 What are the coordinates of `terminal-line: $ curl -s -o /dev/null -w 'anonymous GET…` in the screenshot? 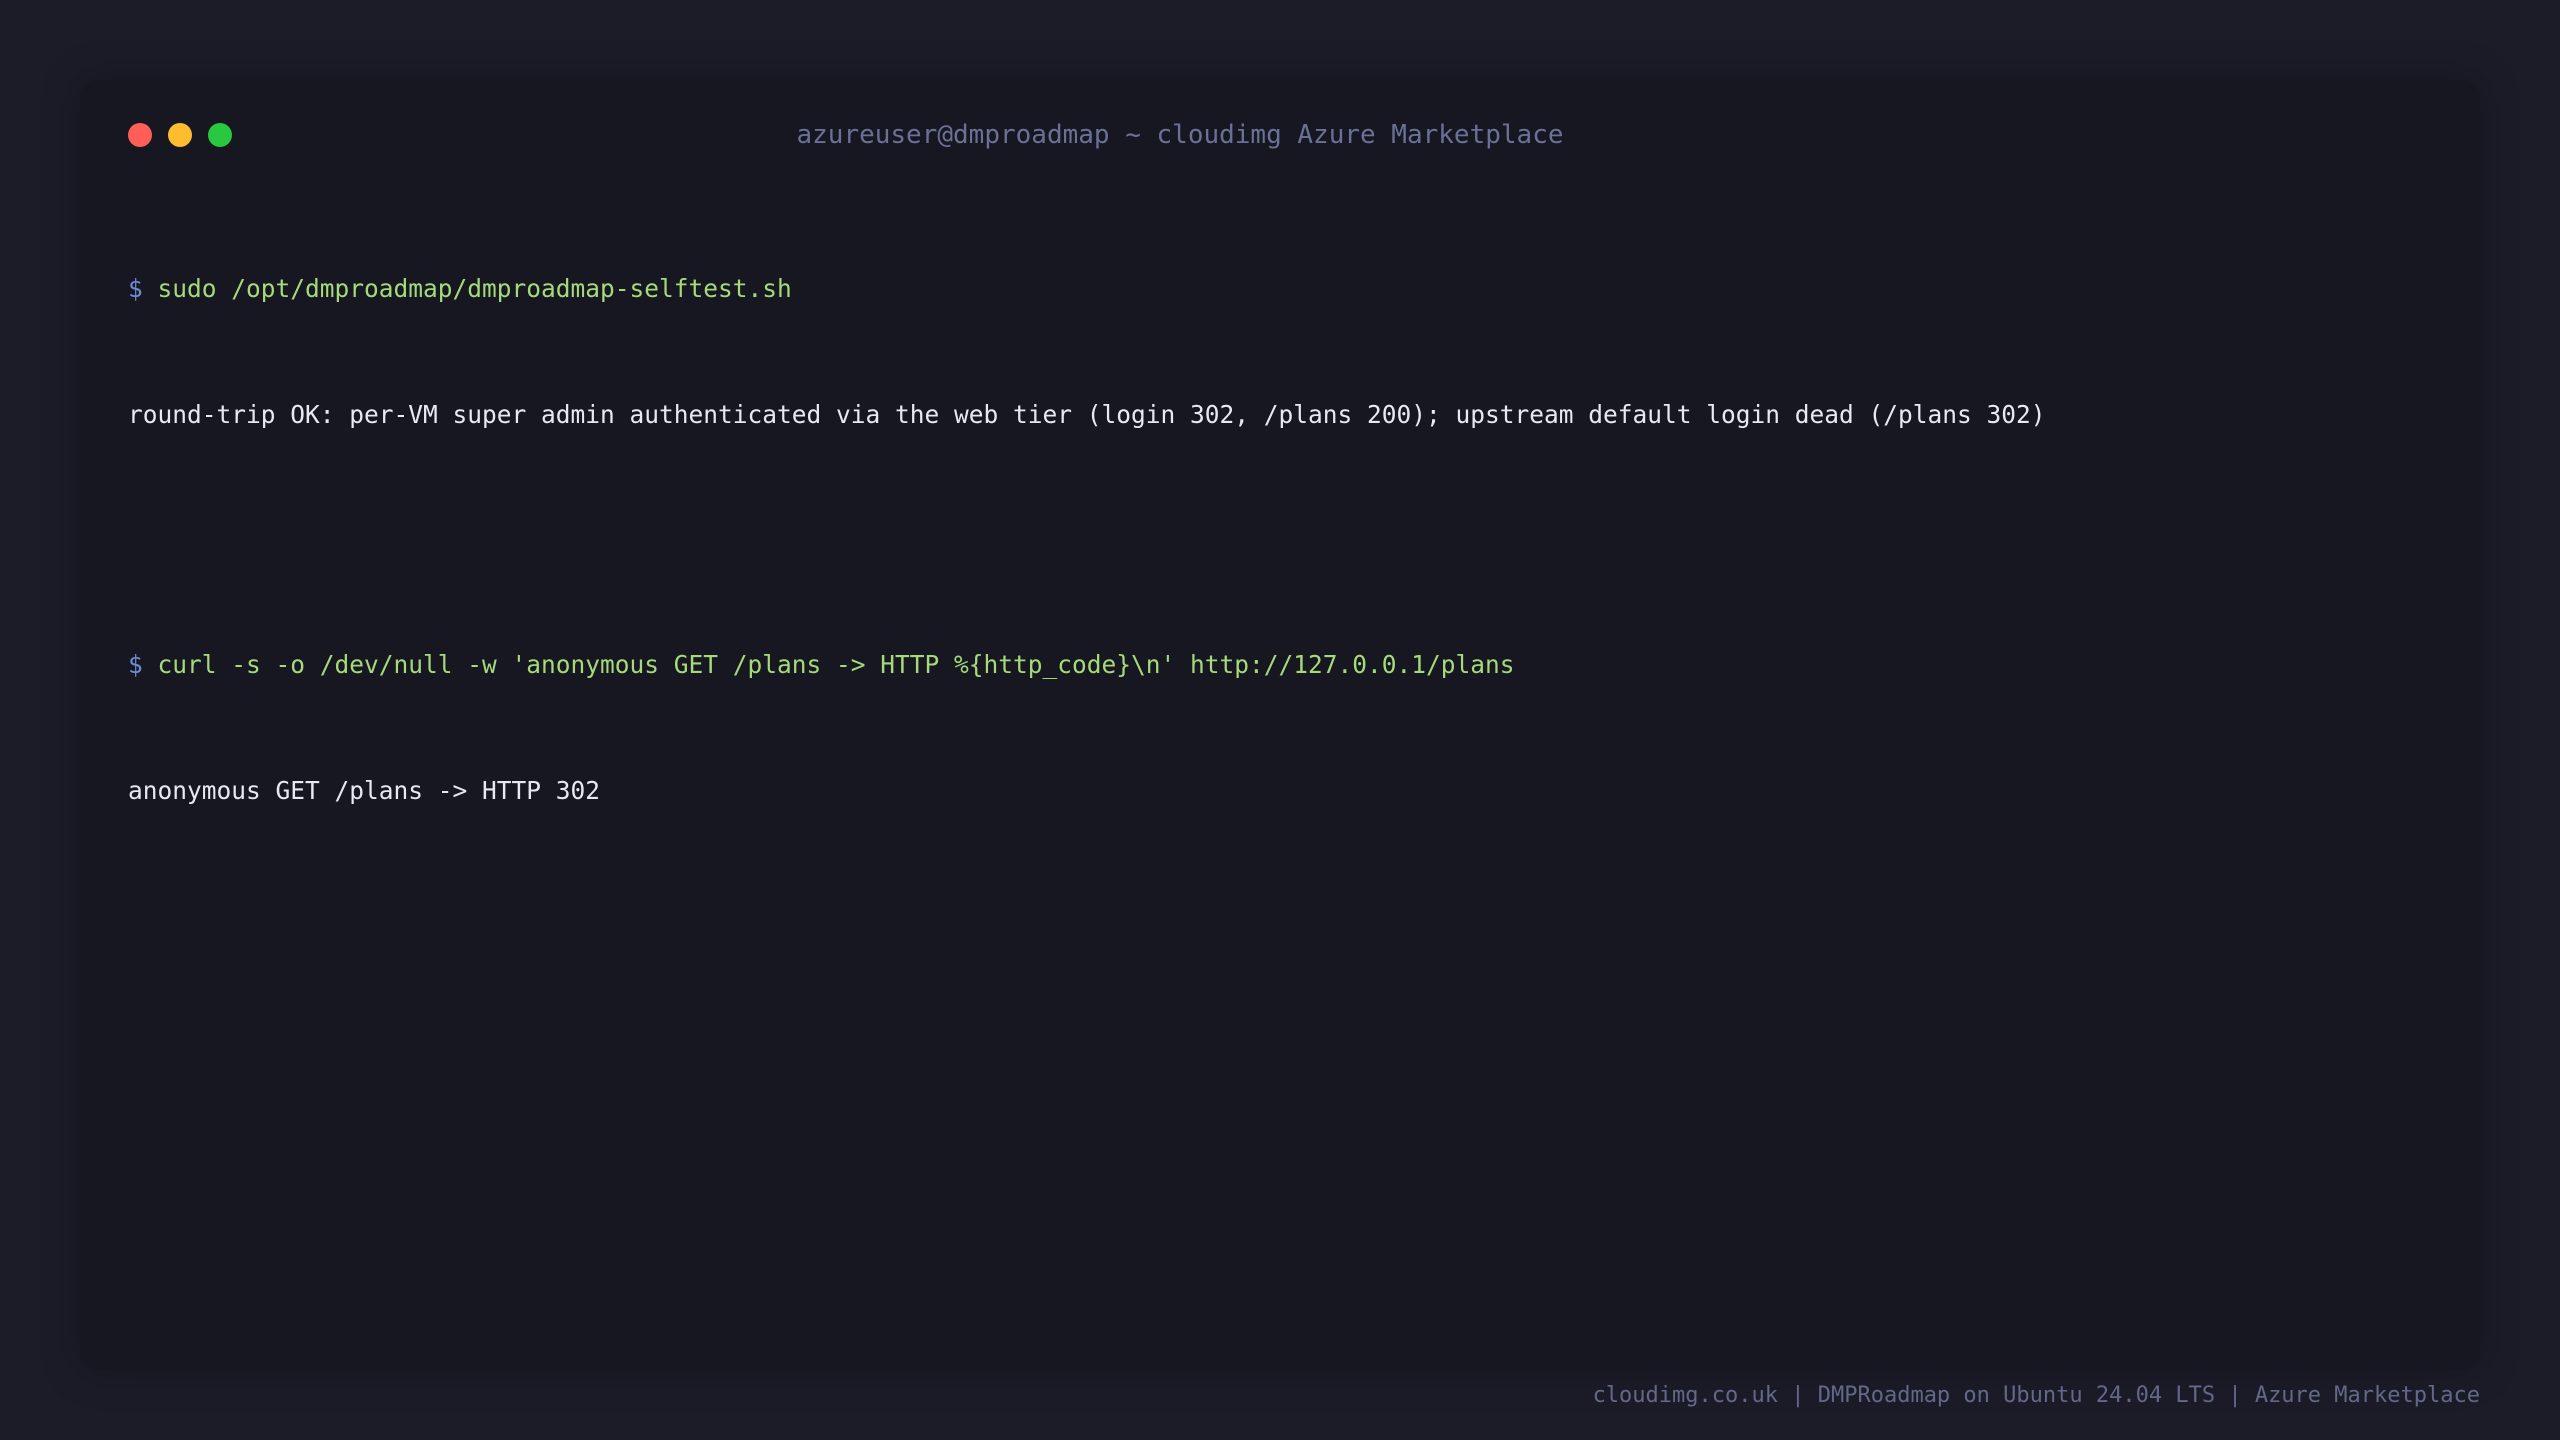 It's located at (1280, 665).